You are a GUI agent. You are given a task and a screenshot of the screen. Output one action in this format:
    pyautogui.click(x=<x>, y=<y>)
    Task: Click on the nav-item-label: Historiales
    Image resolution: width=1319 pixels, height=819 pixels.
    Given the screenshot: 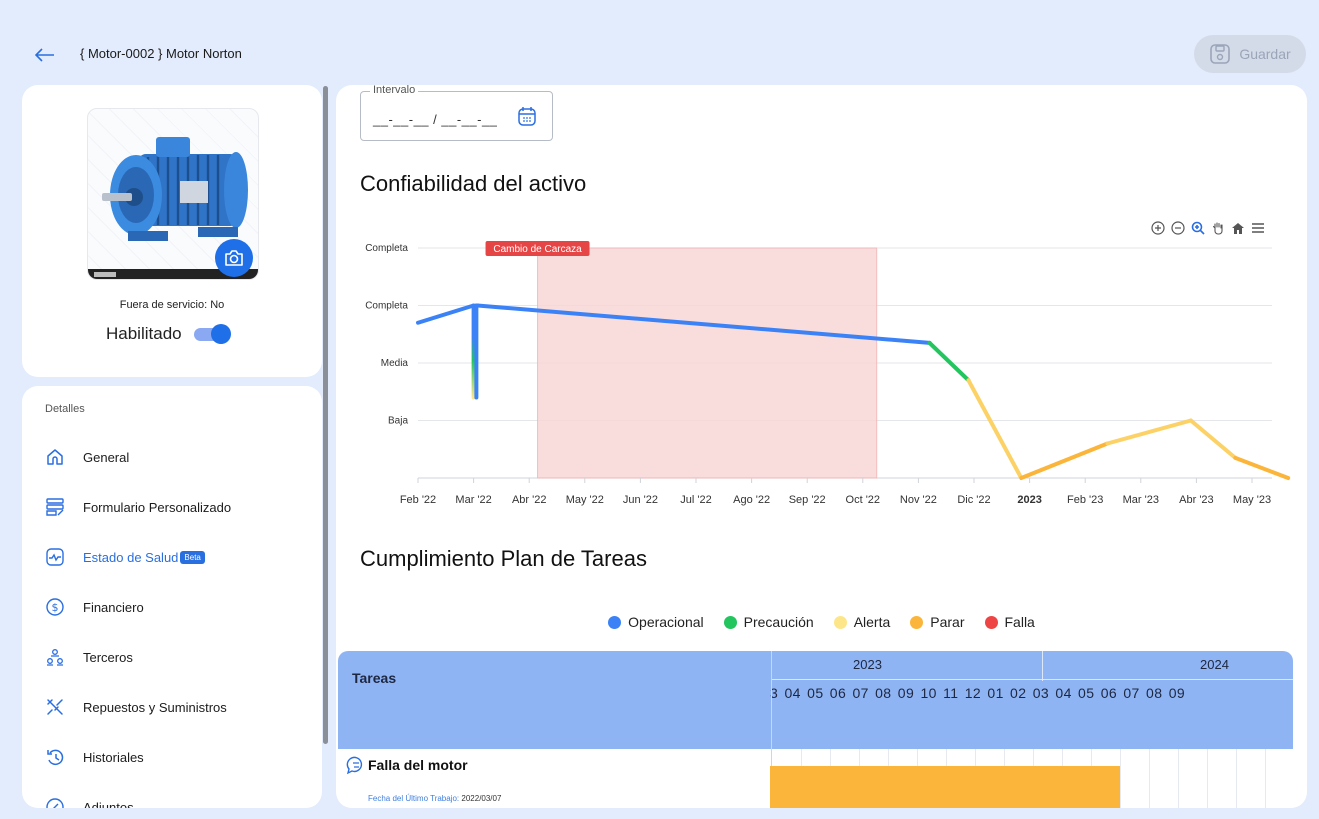 What is the action you would take?
    pyautogui.click(x=113, y=757)
    